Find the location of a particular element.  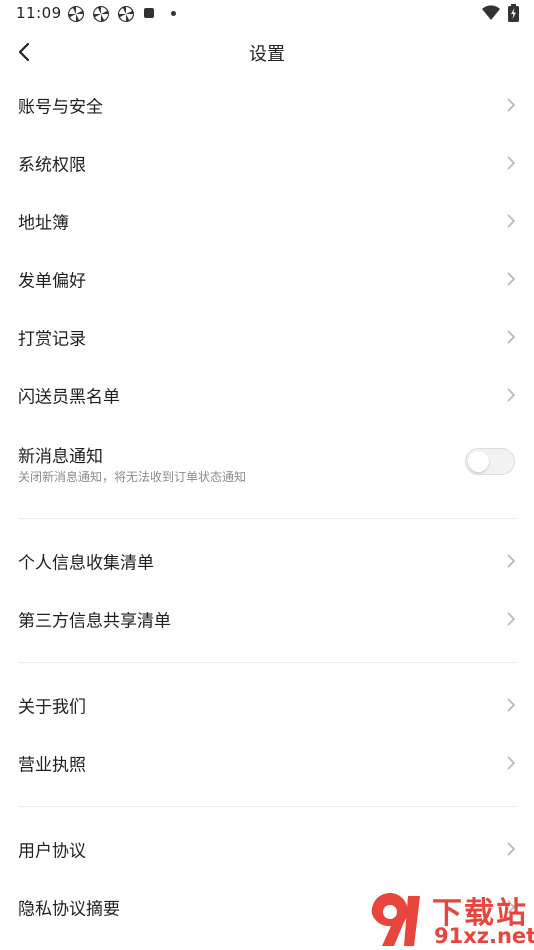

watermark-logo-icon is located at coordinates (395, 919).